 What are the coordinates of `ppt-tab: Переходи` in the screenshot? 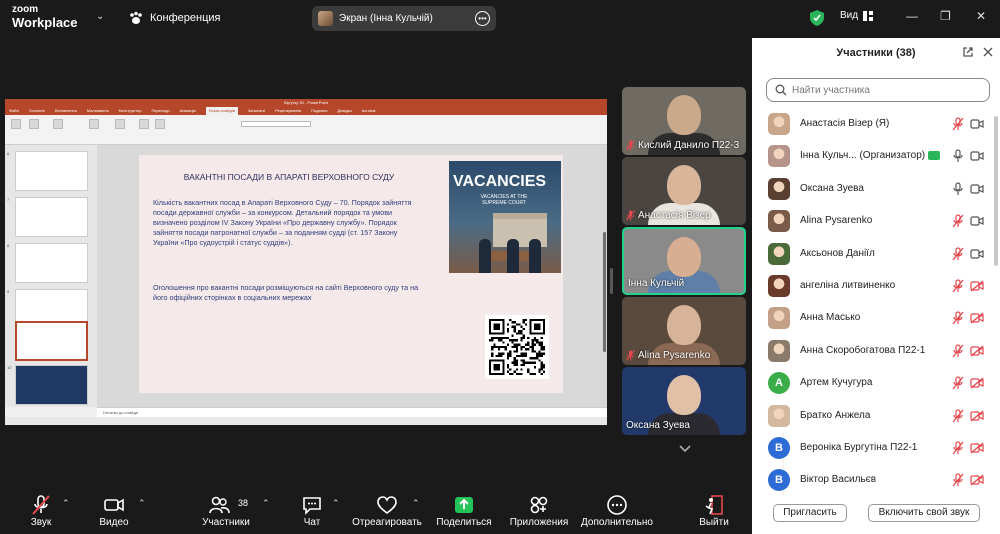 It's located at (160, 111).